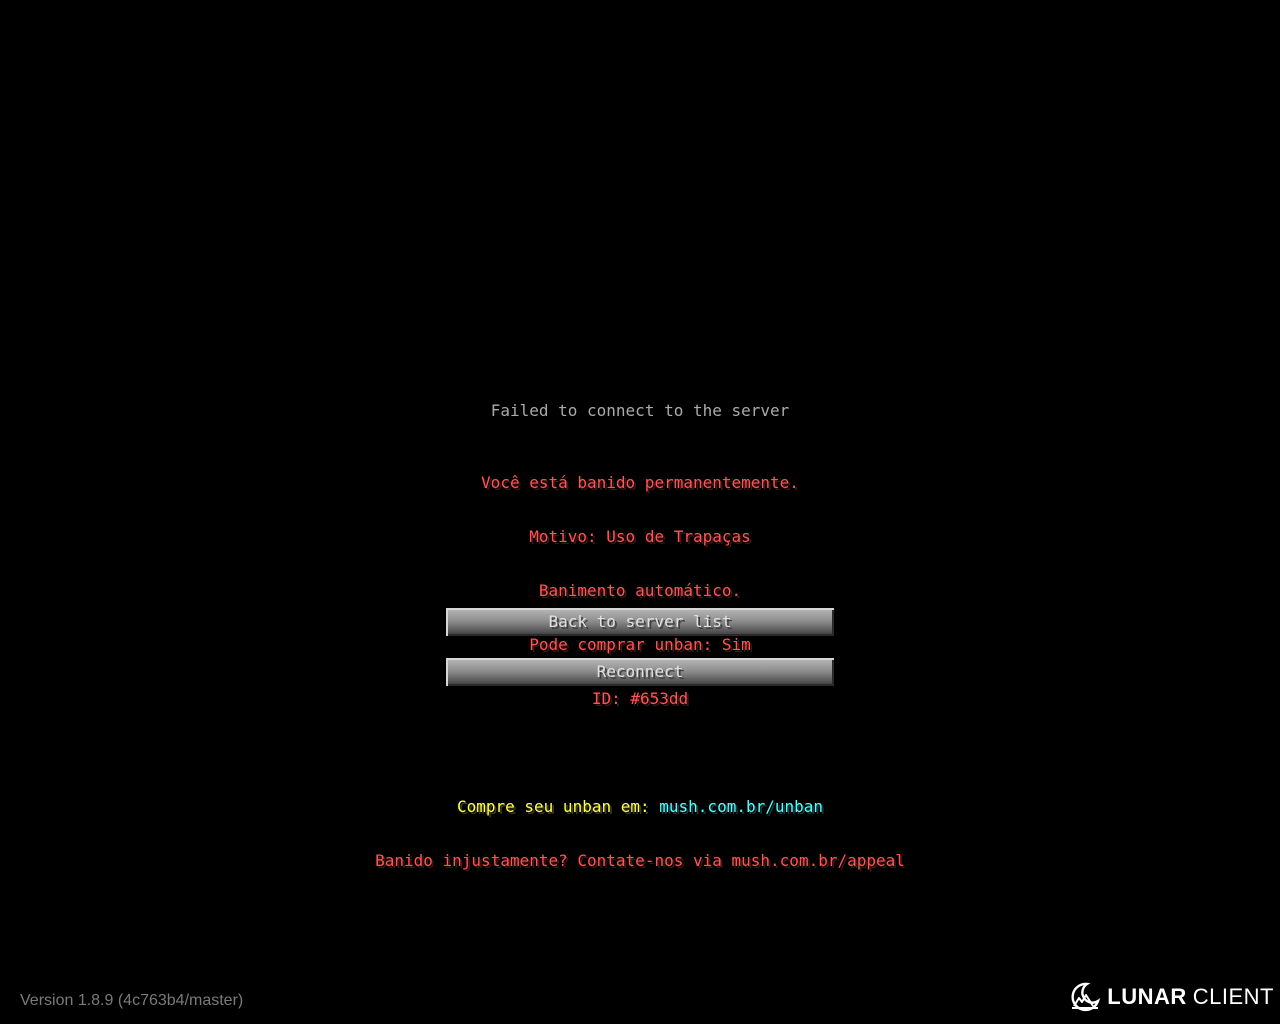 This screenshot has width=1280, height=1024. What do you see at coordinates (640, 698) in the screenshot?
I see `ban-line-id: ID: #653dd` at bounding box center [640, 698].